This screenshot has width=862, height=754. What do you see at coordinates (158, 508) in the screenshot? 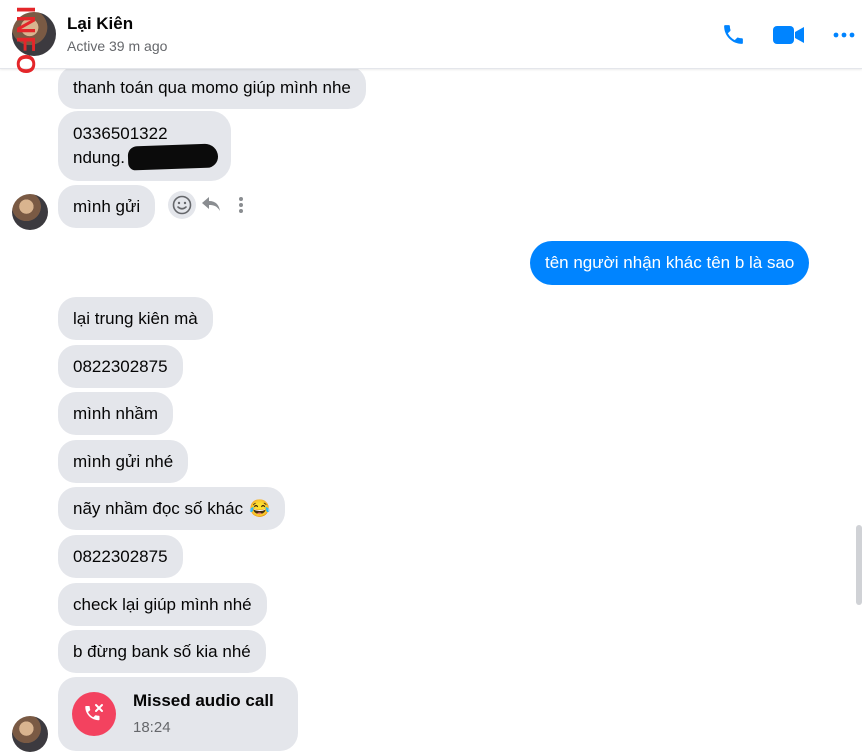
I see `message-text: nãy nhầm đọc số khác` at bounding box center [158, 508].